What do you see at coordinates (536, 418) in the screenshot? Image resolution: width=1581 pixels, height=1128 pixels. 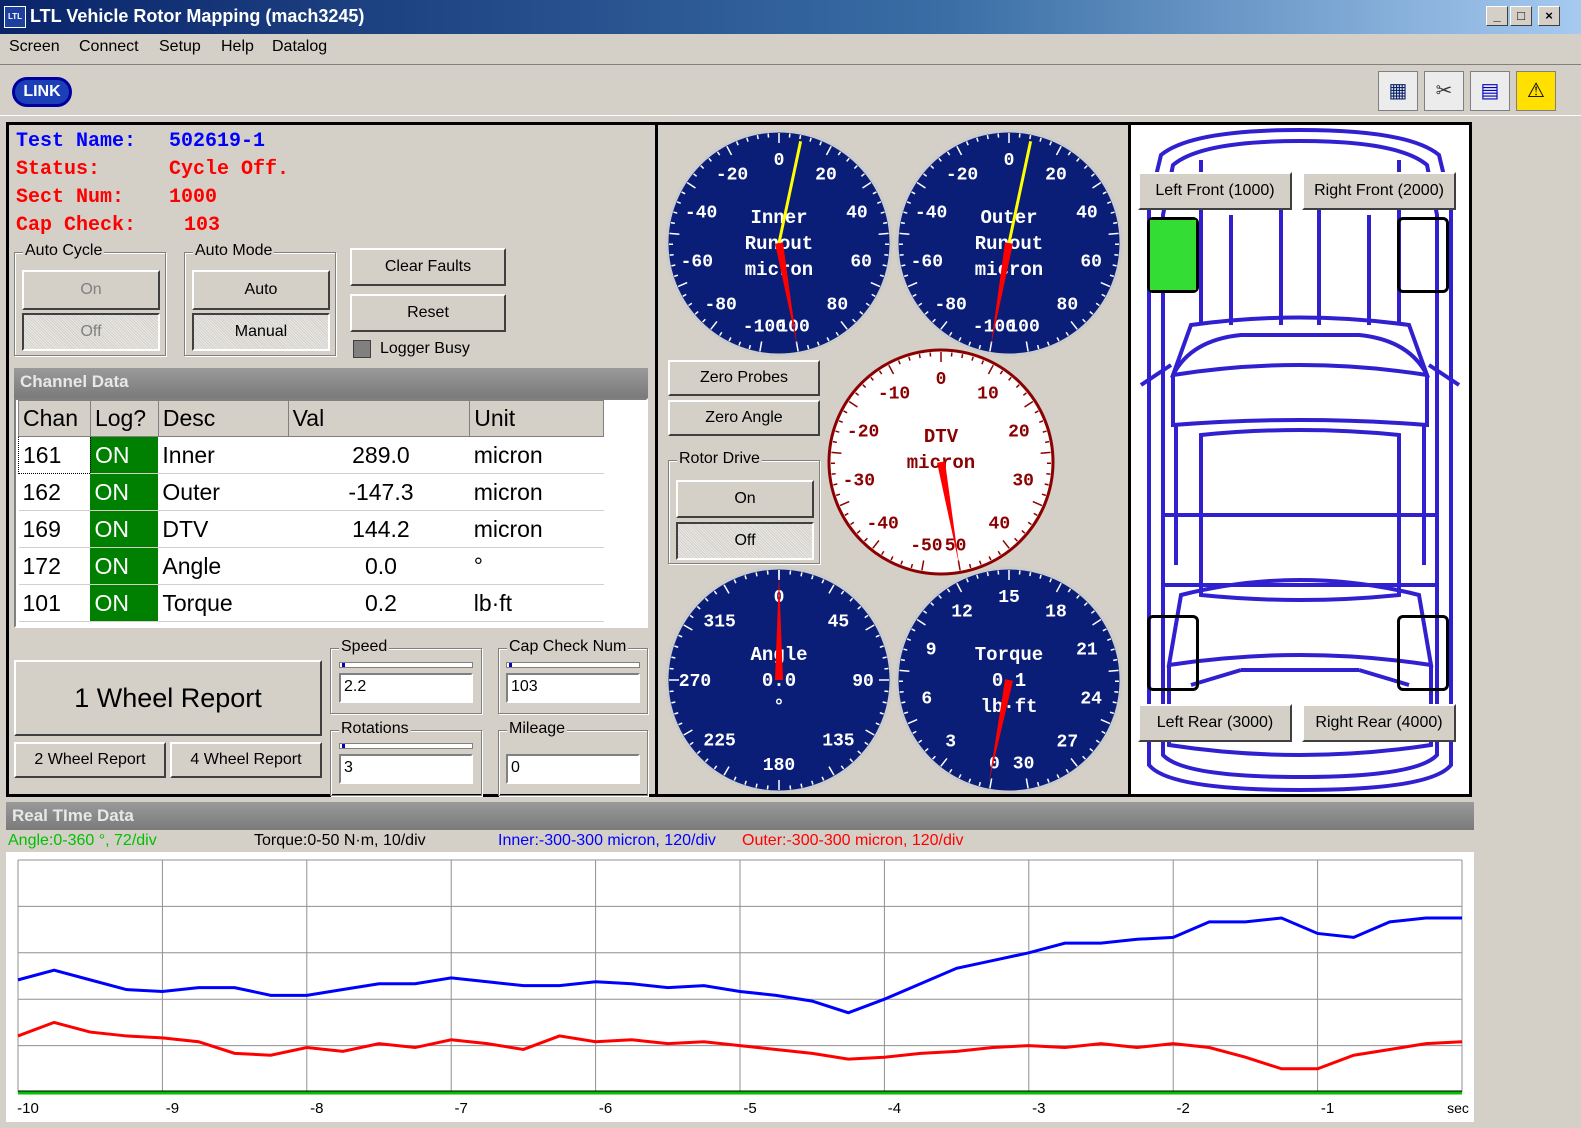 I see `col-unit: Unit` at bounding box center [536, 418].